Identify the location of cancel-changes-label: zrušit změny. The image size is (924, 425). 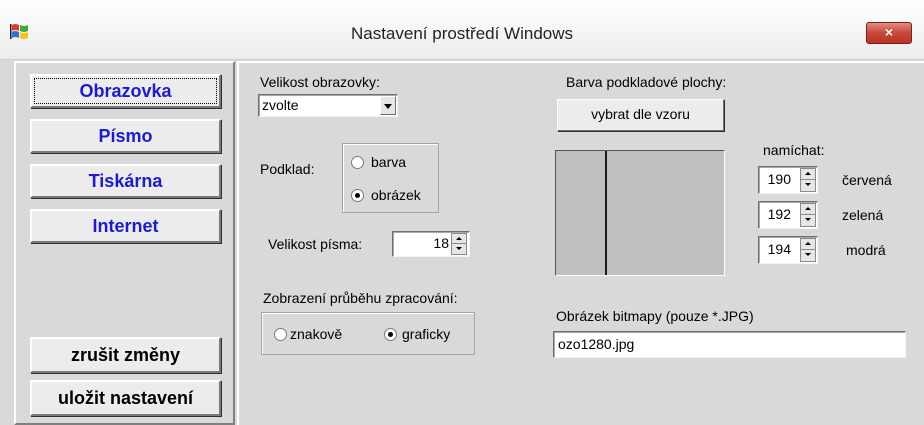
(125, 355).